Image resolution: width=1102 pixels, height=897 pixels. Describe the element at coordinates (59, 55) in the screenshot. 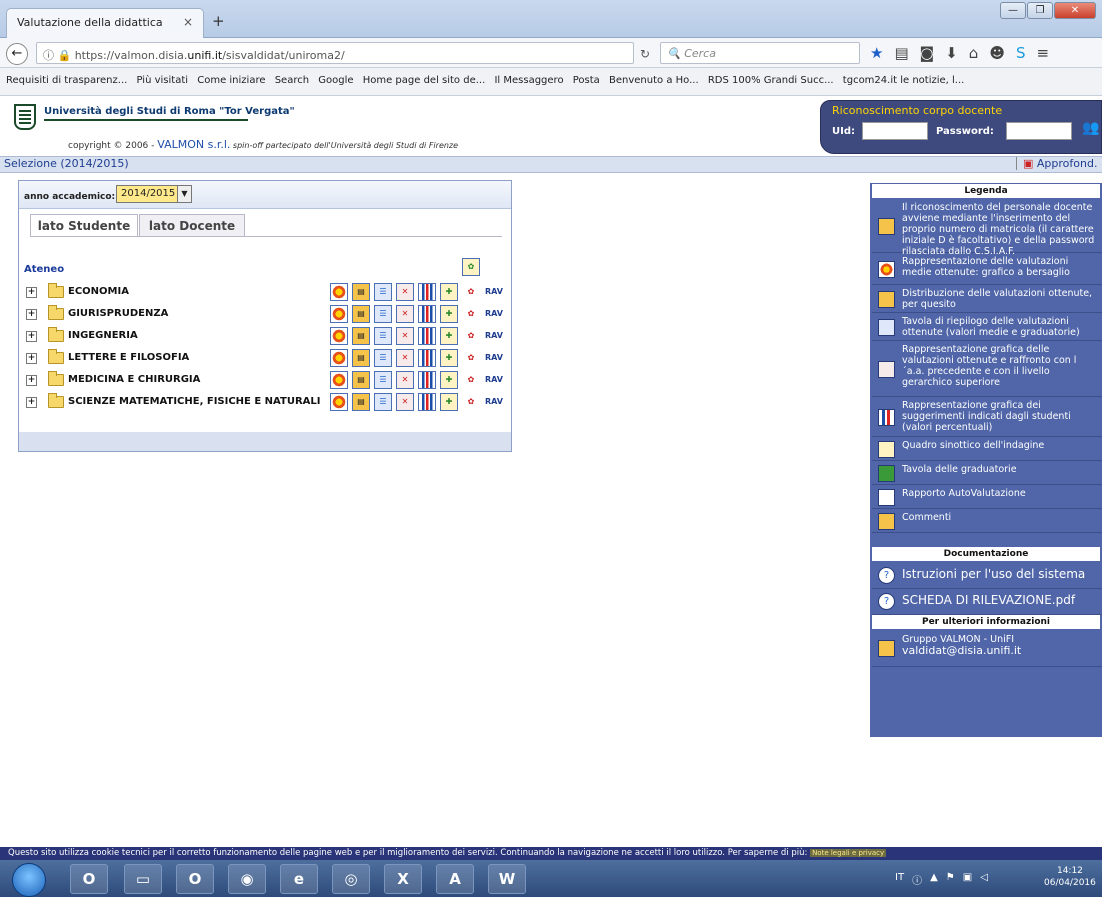

I see `info-icon: ⓘ 🔒` at that location.